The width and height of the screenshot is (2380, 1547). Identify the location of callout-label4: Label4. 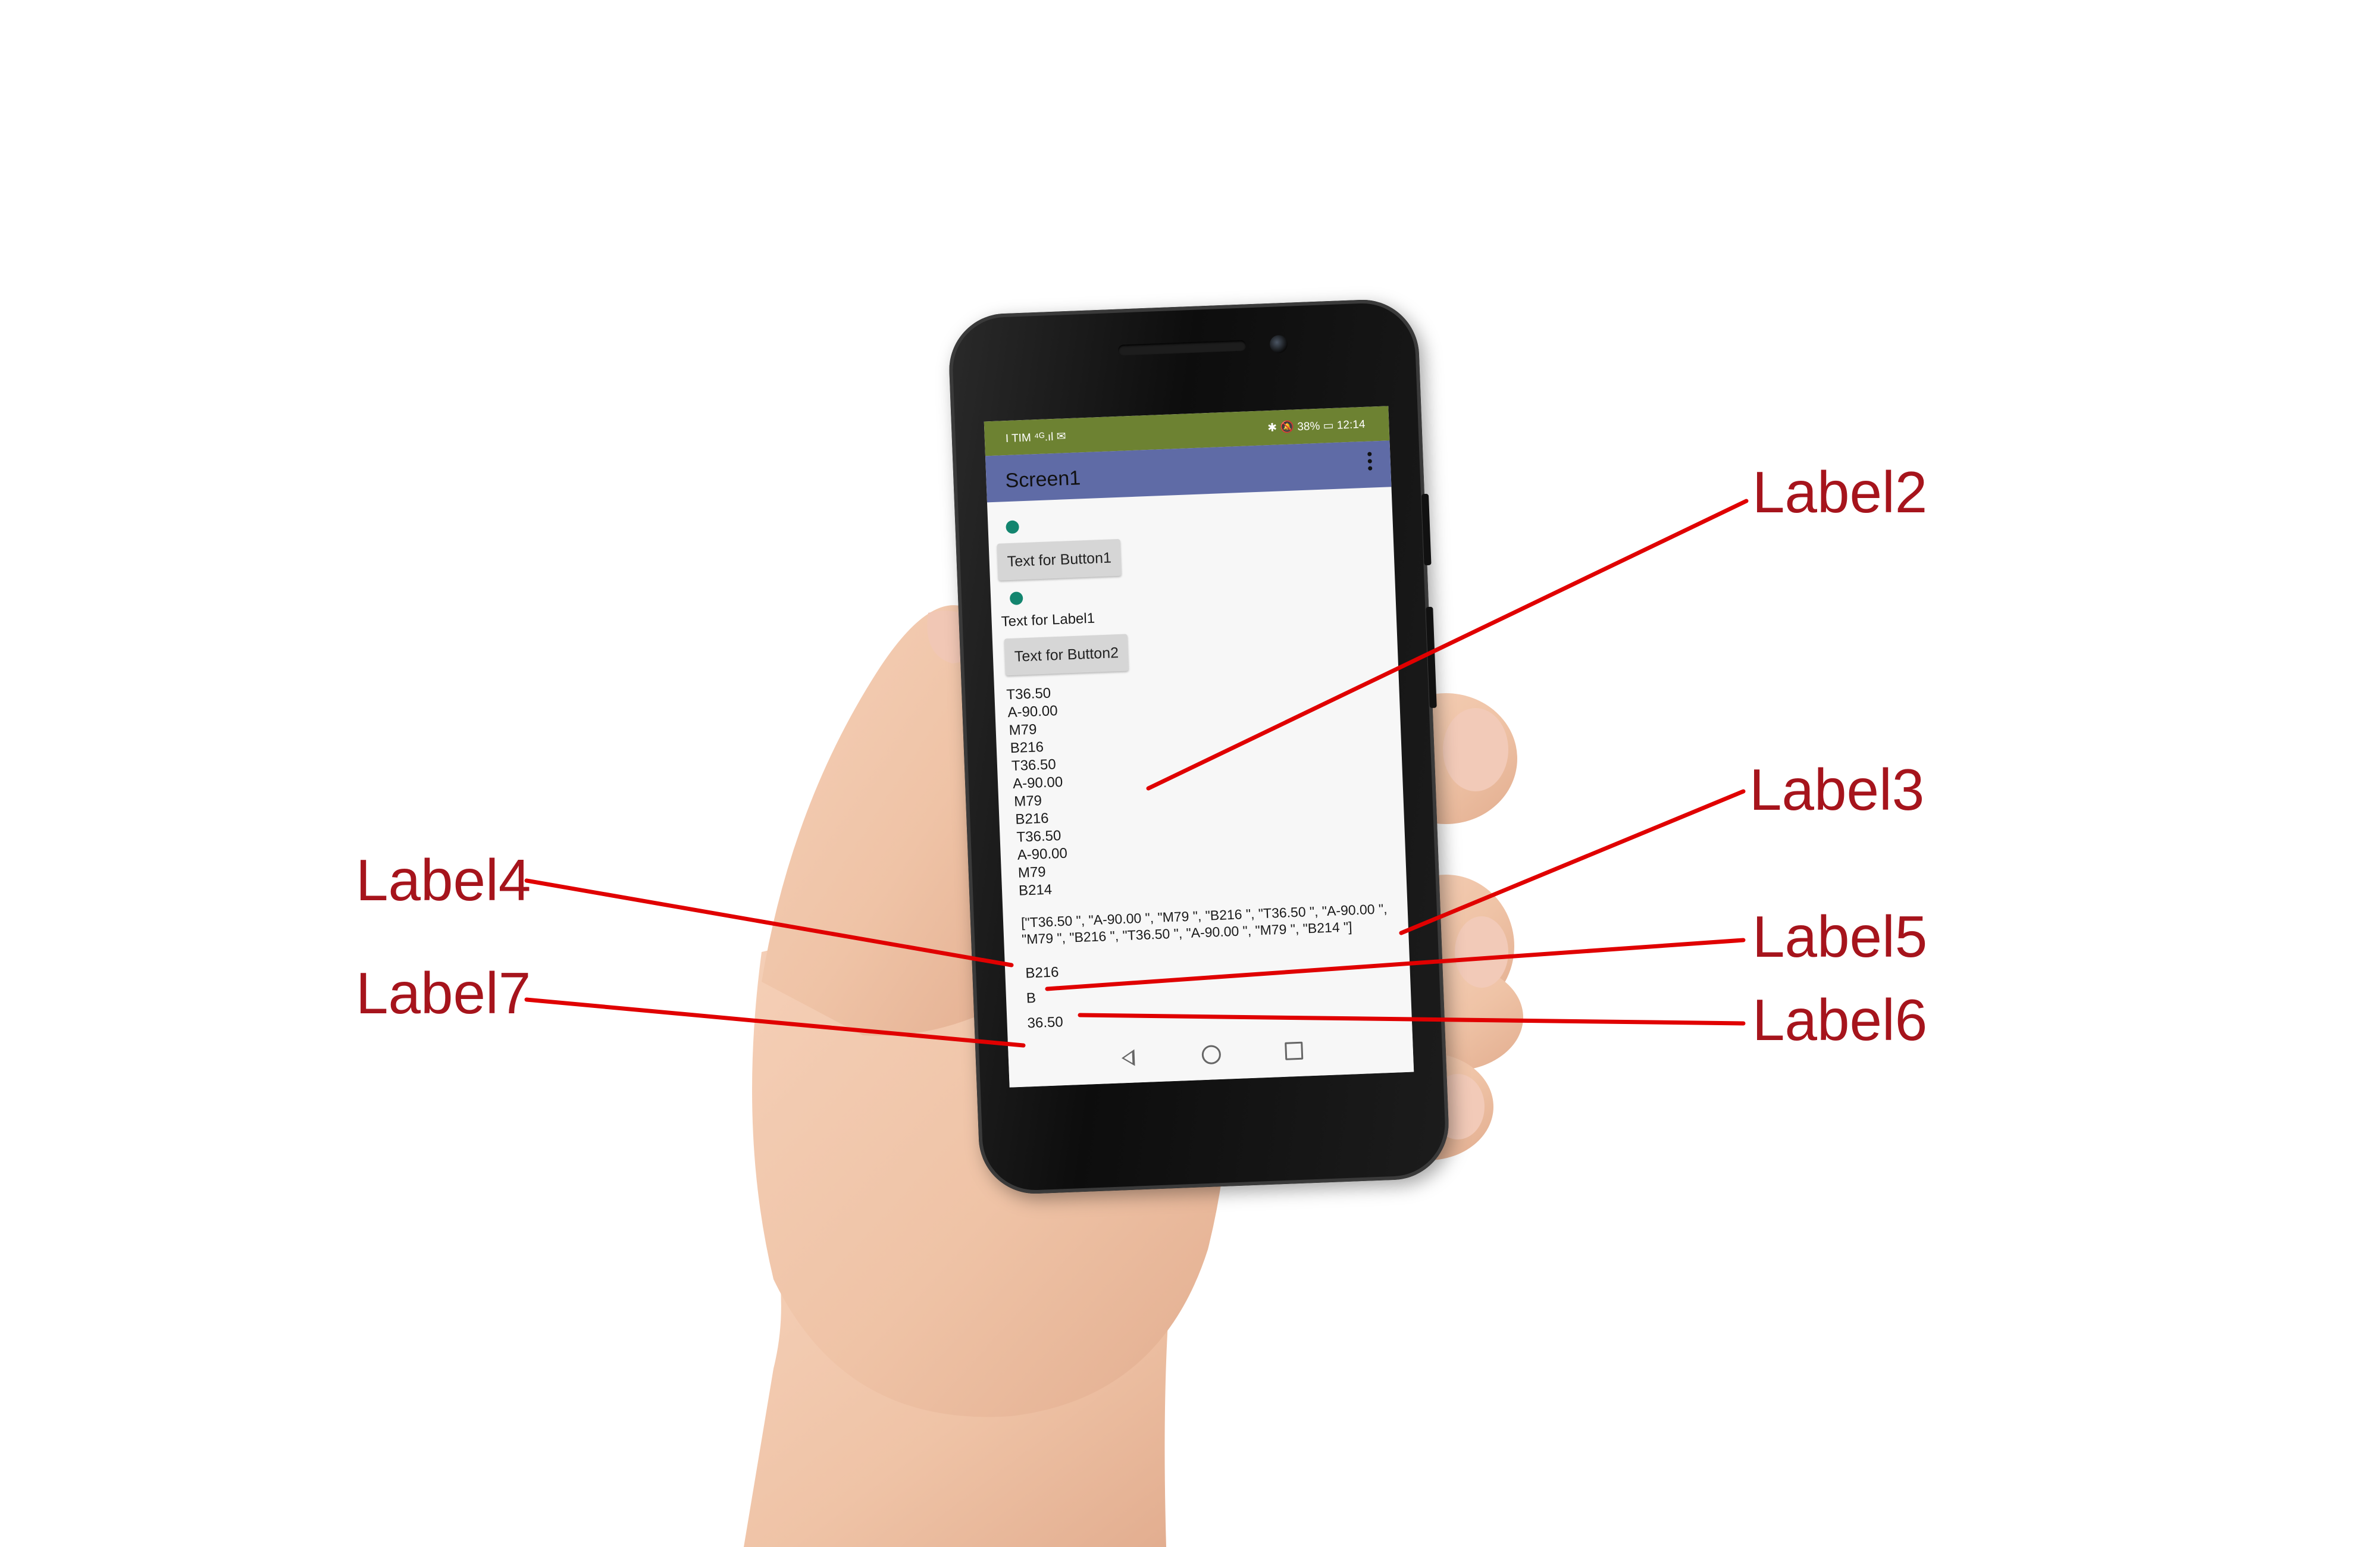
(443, 880).